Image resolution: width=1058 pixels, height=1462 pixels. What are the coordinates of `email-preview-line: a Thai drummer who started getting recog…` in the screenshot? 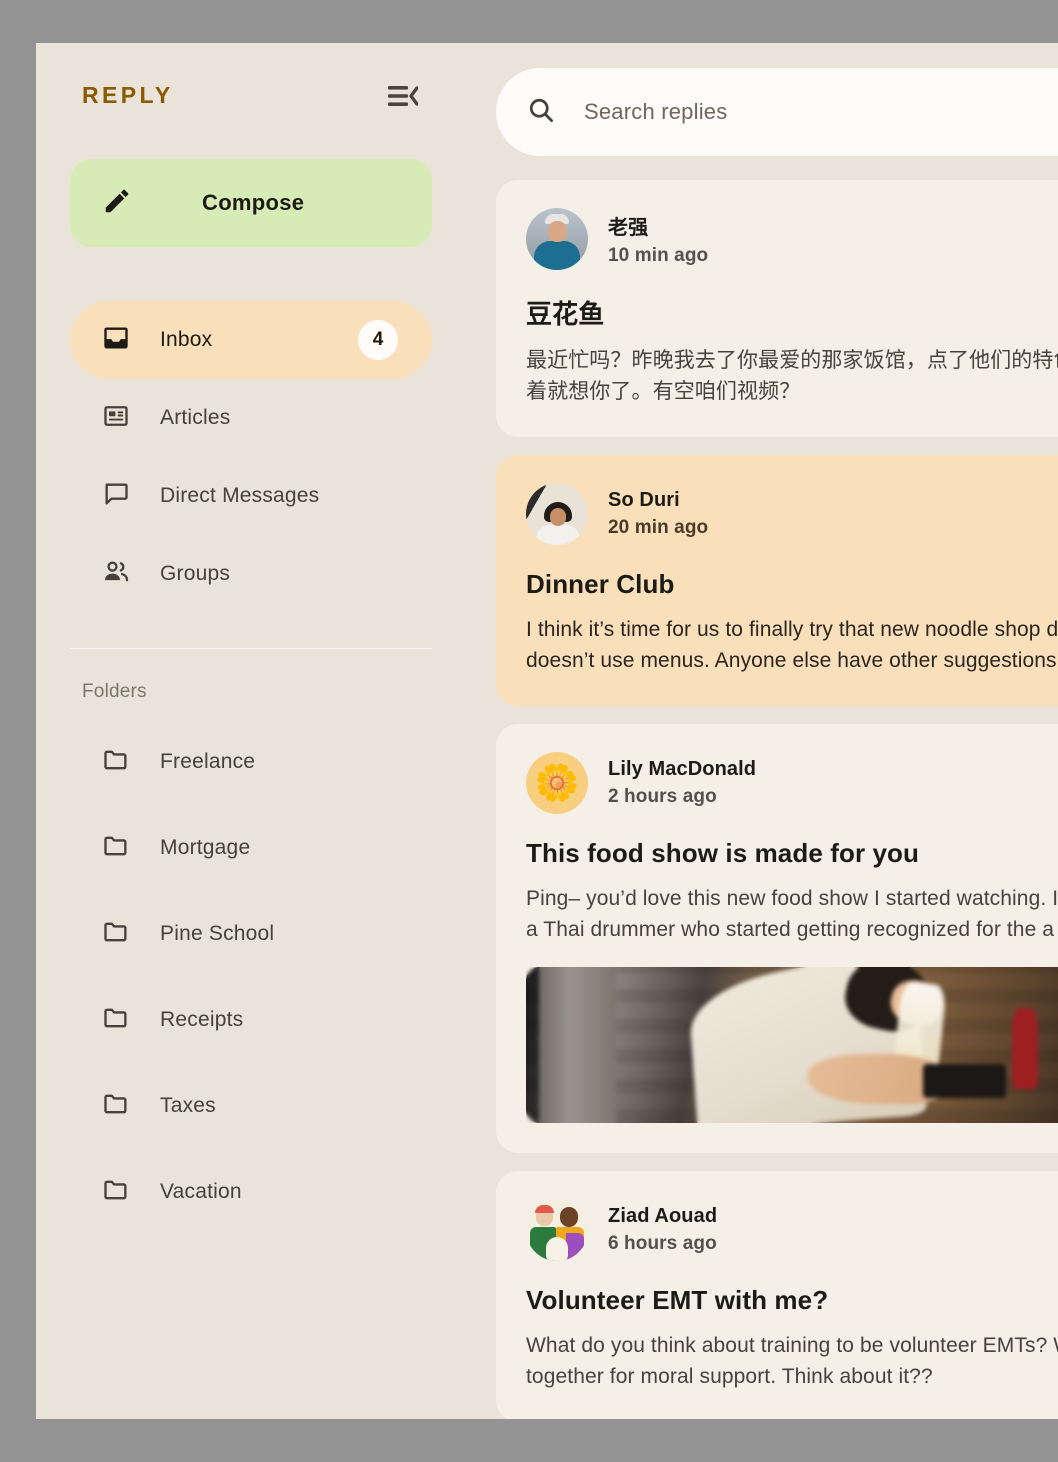 It's located at (790, 929).